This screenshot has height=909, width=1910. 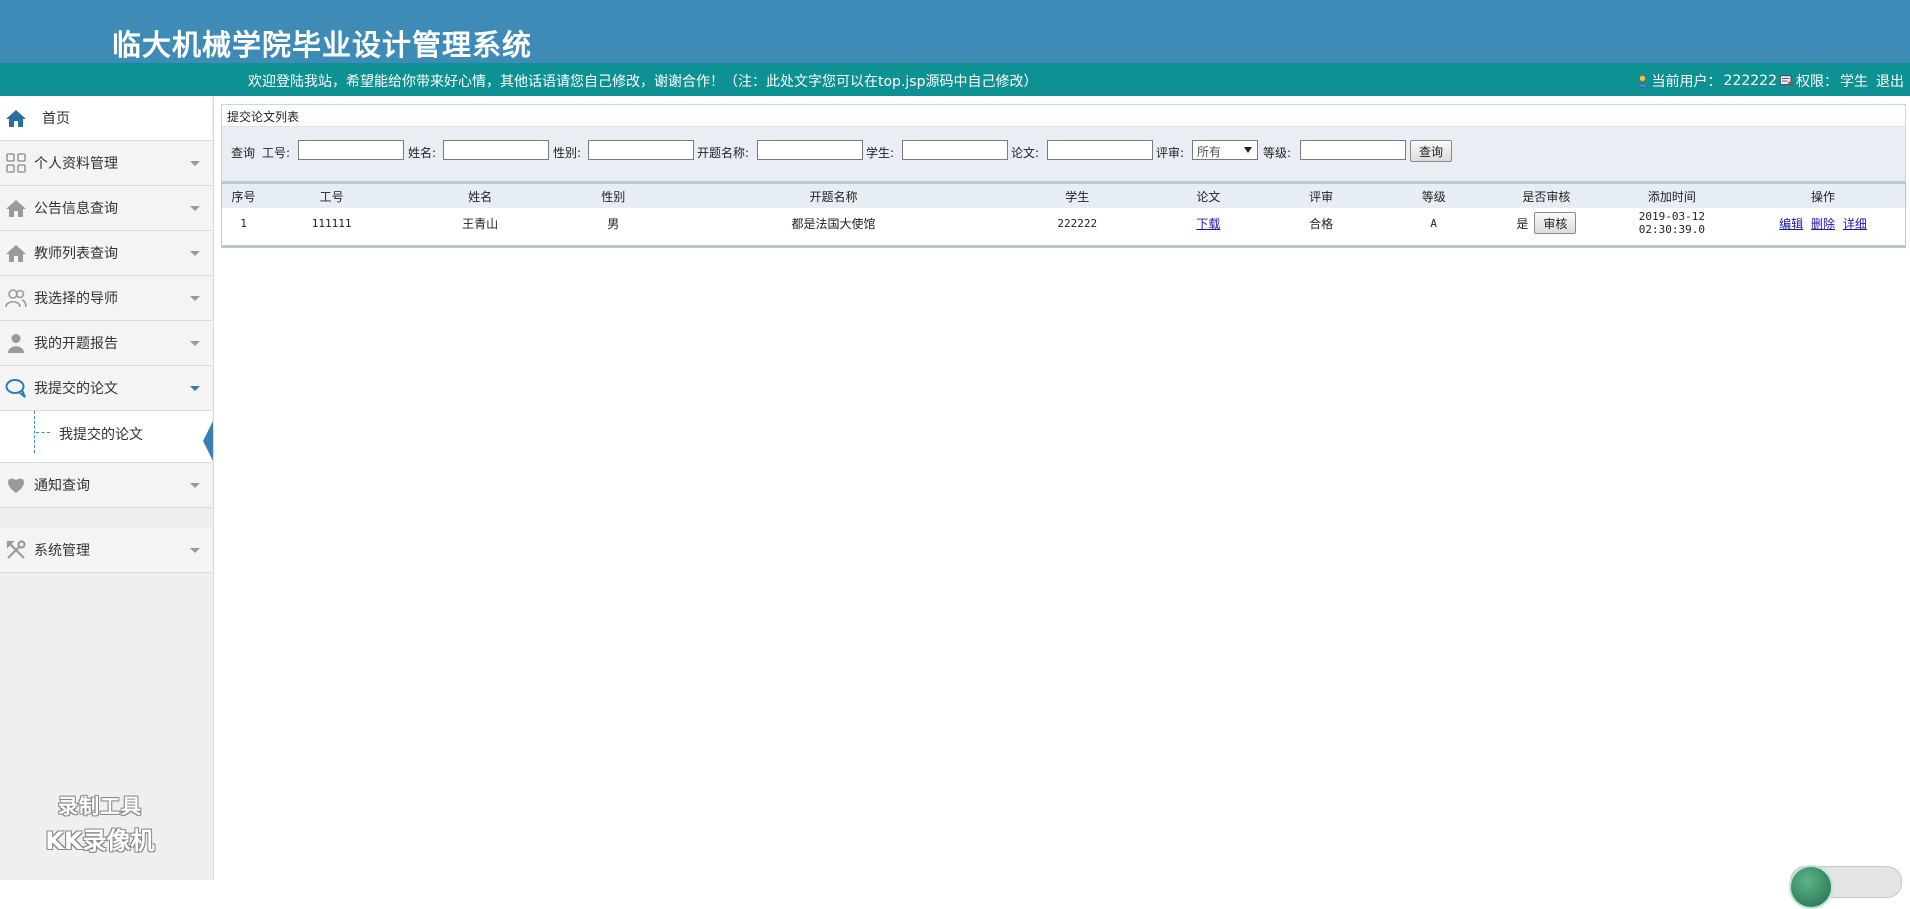 I want to click on paper-label: 论文:, so click(x=1025, y=153).